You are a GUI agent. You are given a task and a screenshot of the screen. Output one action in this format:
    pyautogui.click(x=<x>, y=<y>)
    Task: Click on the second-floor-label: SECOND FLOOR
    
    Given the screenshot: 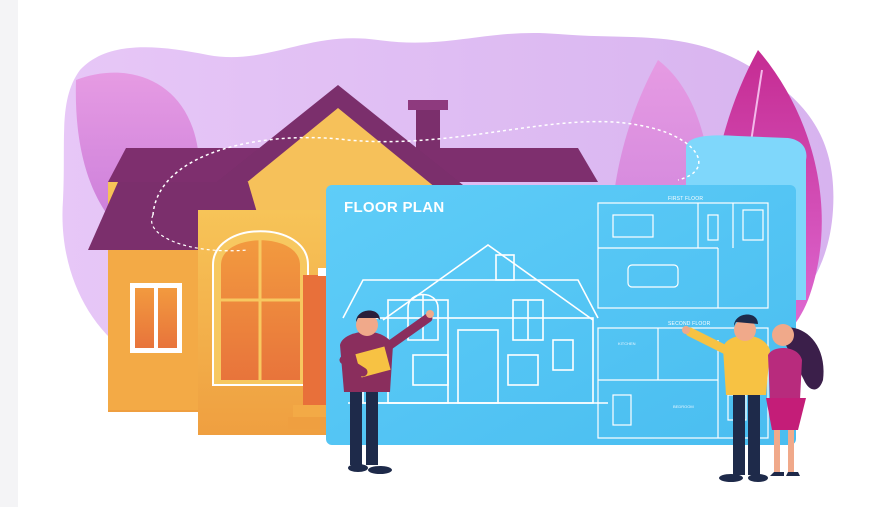 What is the action you would take?
    pyautogui.click(x=689, y=324)
    